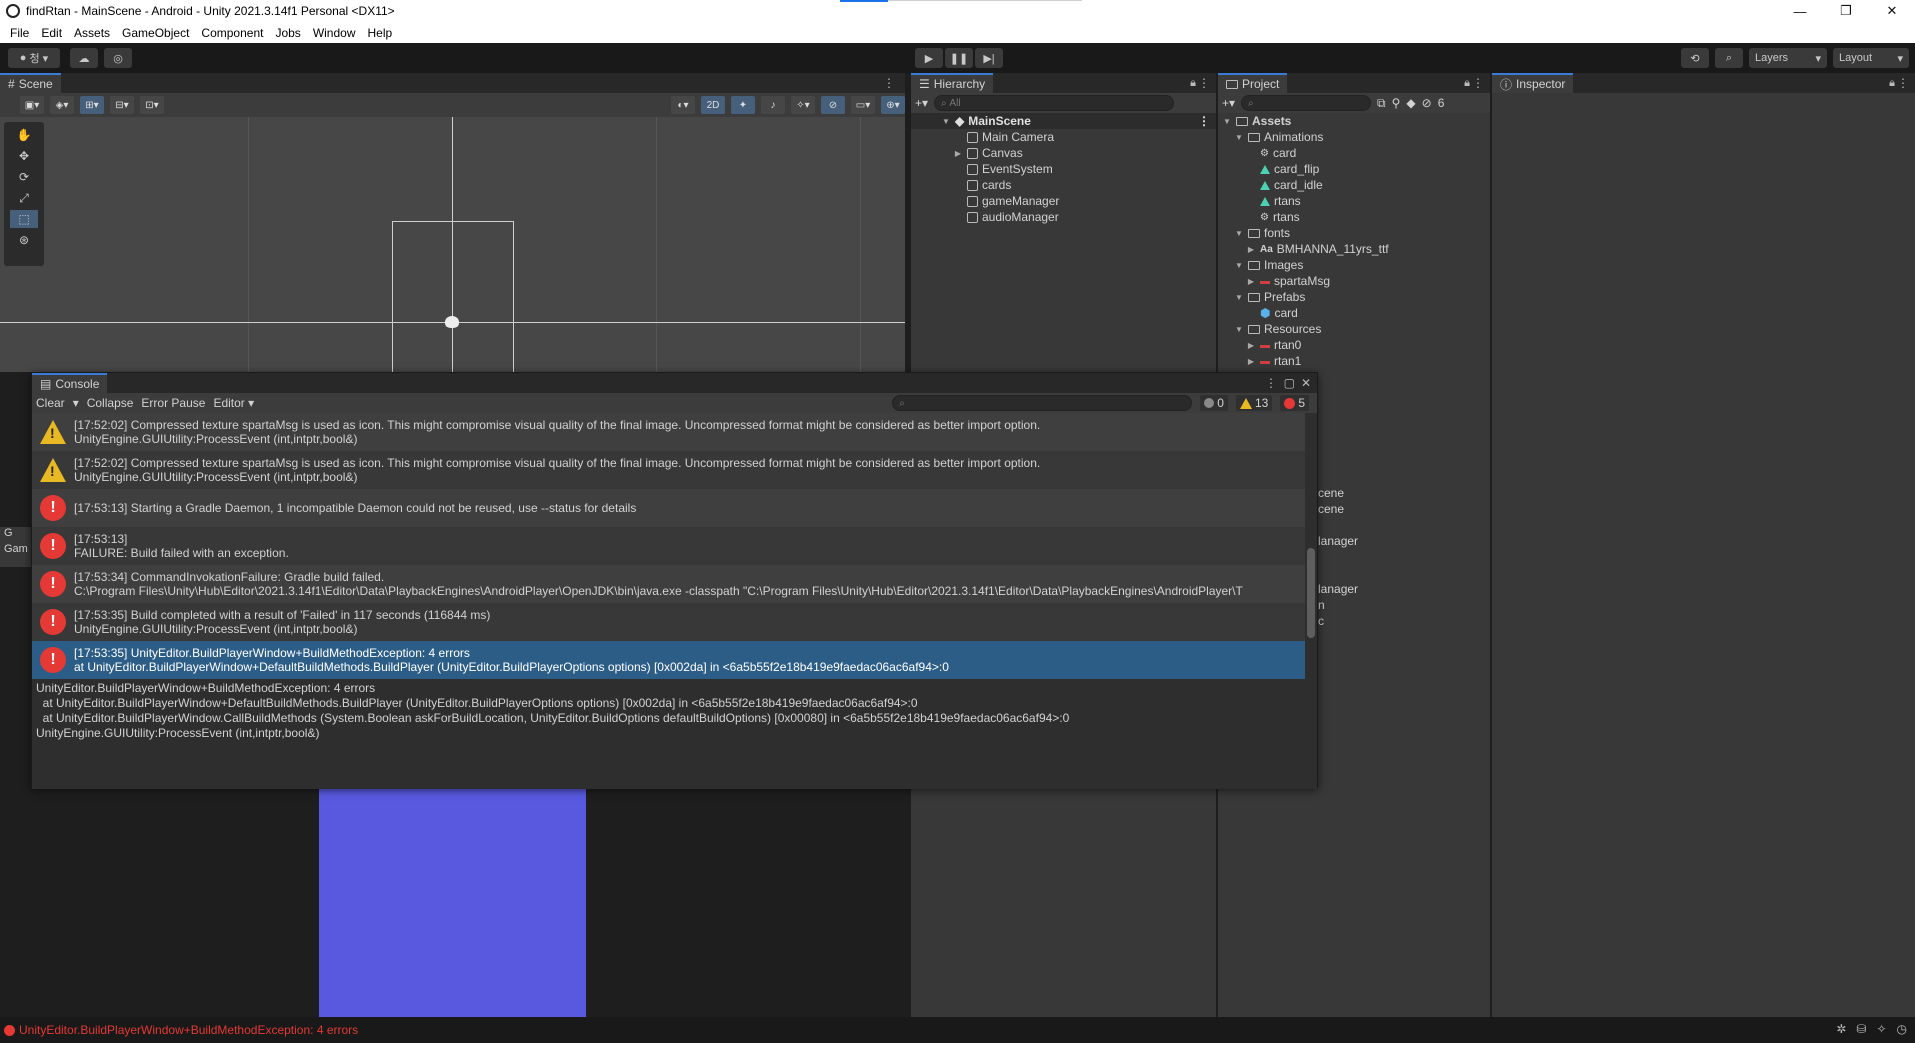 This screenshot has height=1043, width=1915. What do you see at coordinates (1729, 58) in the screenshot?
I see `search-button: ⌕` at bounding box center [1729, 58].